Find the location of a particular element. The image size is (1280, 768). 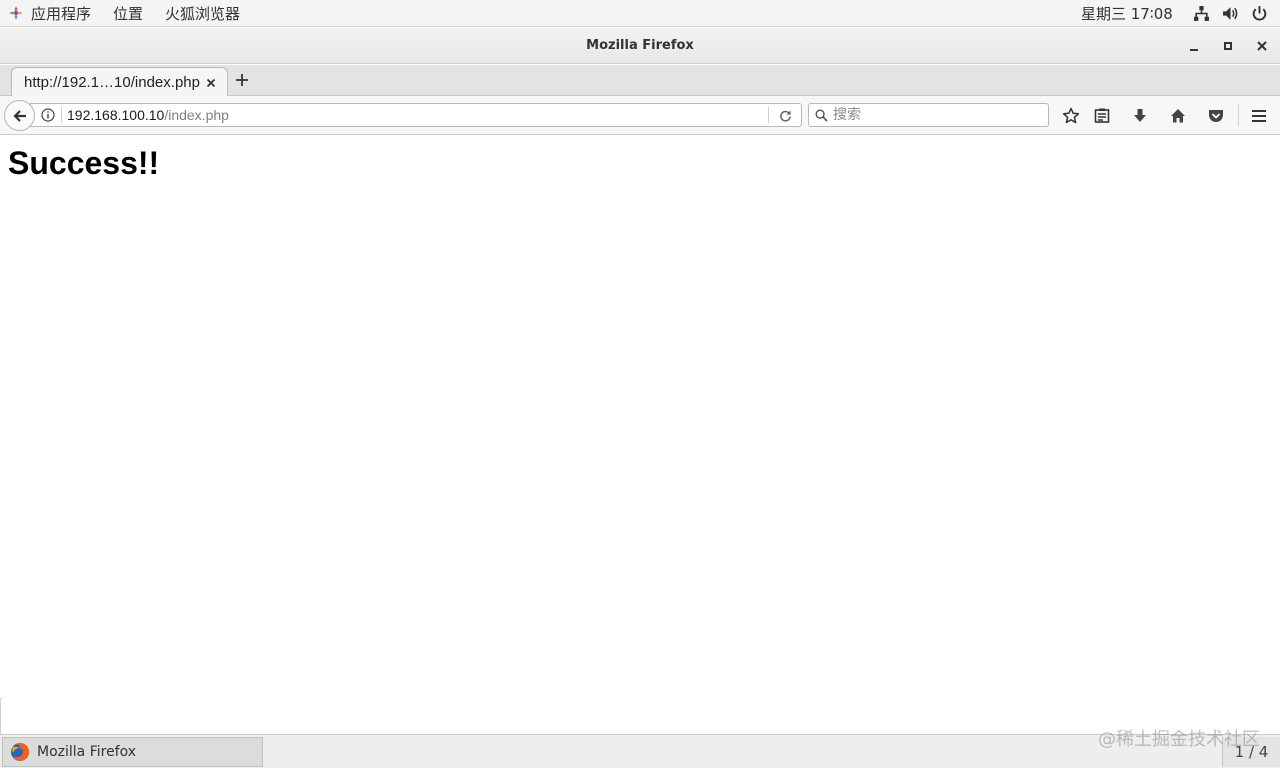

window-title: Mozilla Firefox is located at coordinates (640, 45).